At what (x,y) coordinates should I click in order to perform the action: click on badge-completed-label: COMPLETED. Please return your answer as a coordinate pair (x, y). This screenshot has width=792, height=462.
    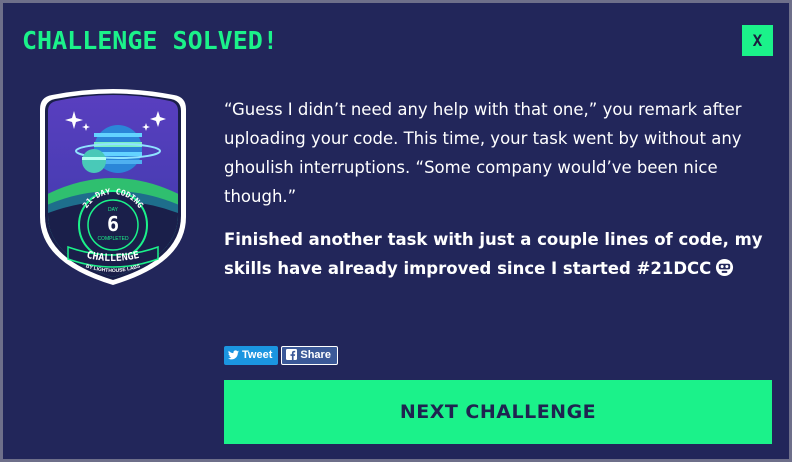
    Looking at the image, I should click on (113, 239).